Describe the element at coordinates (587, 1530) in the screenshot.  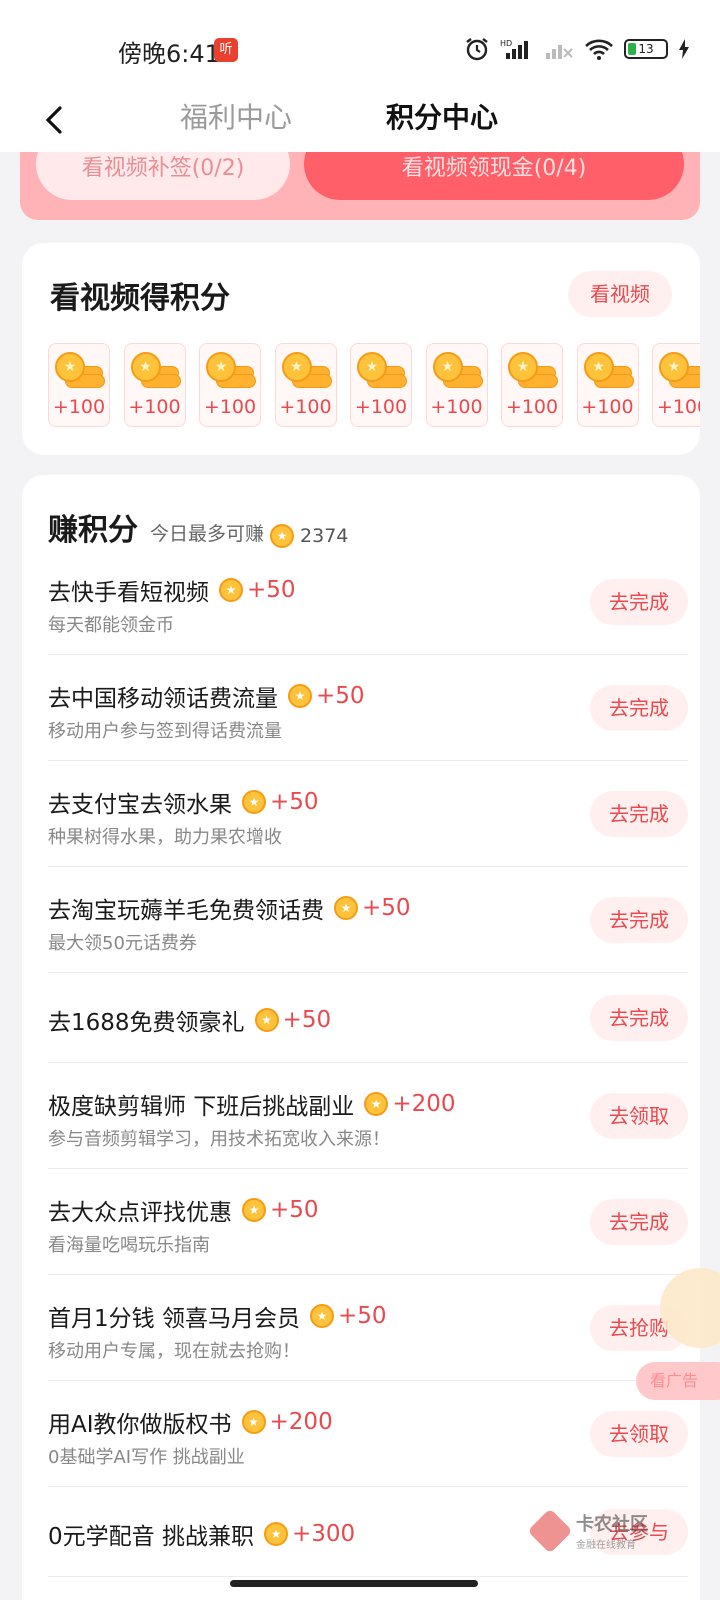
I see `watermark: 卡农社区 金融在线教育` at that location.